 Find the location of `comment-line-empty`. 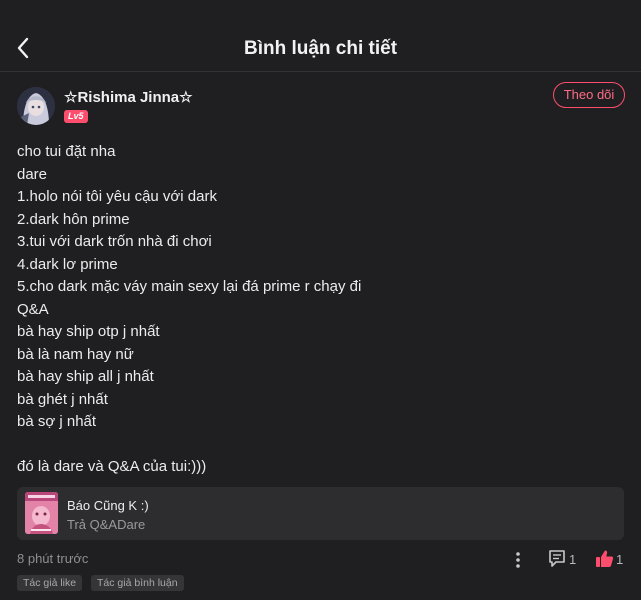

comment-line-empty is located at coordinates (317, 445).